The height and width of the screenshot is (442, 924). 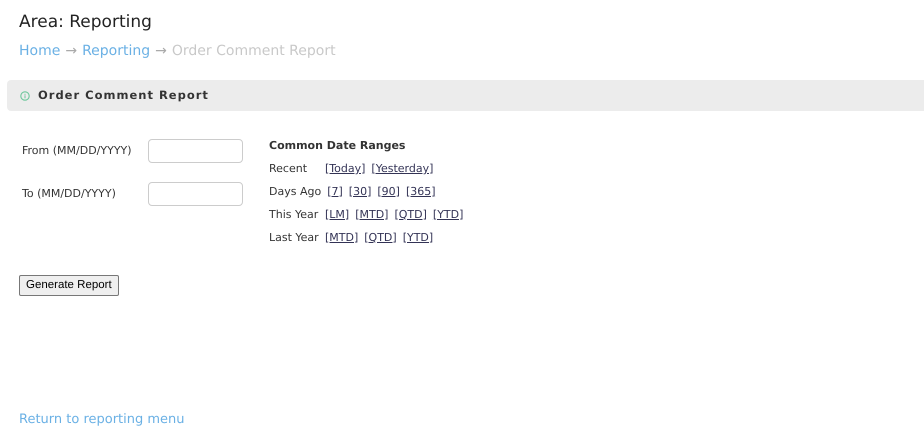 What do you see at coordinates (294, 214) in the screenshot?
I see `range-label: This Year` at bounding box center [294, 214].